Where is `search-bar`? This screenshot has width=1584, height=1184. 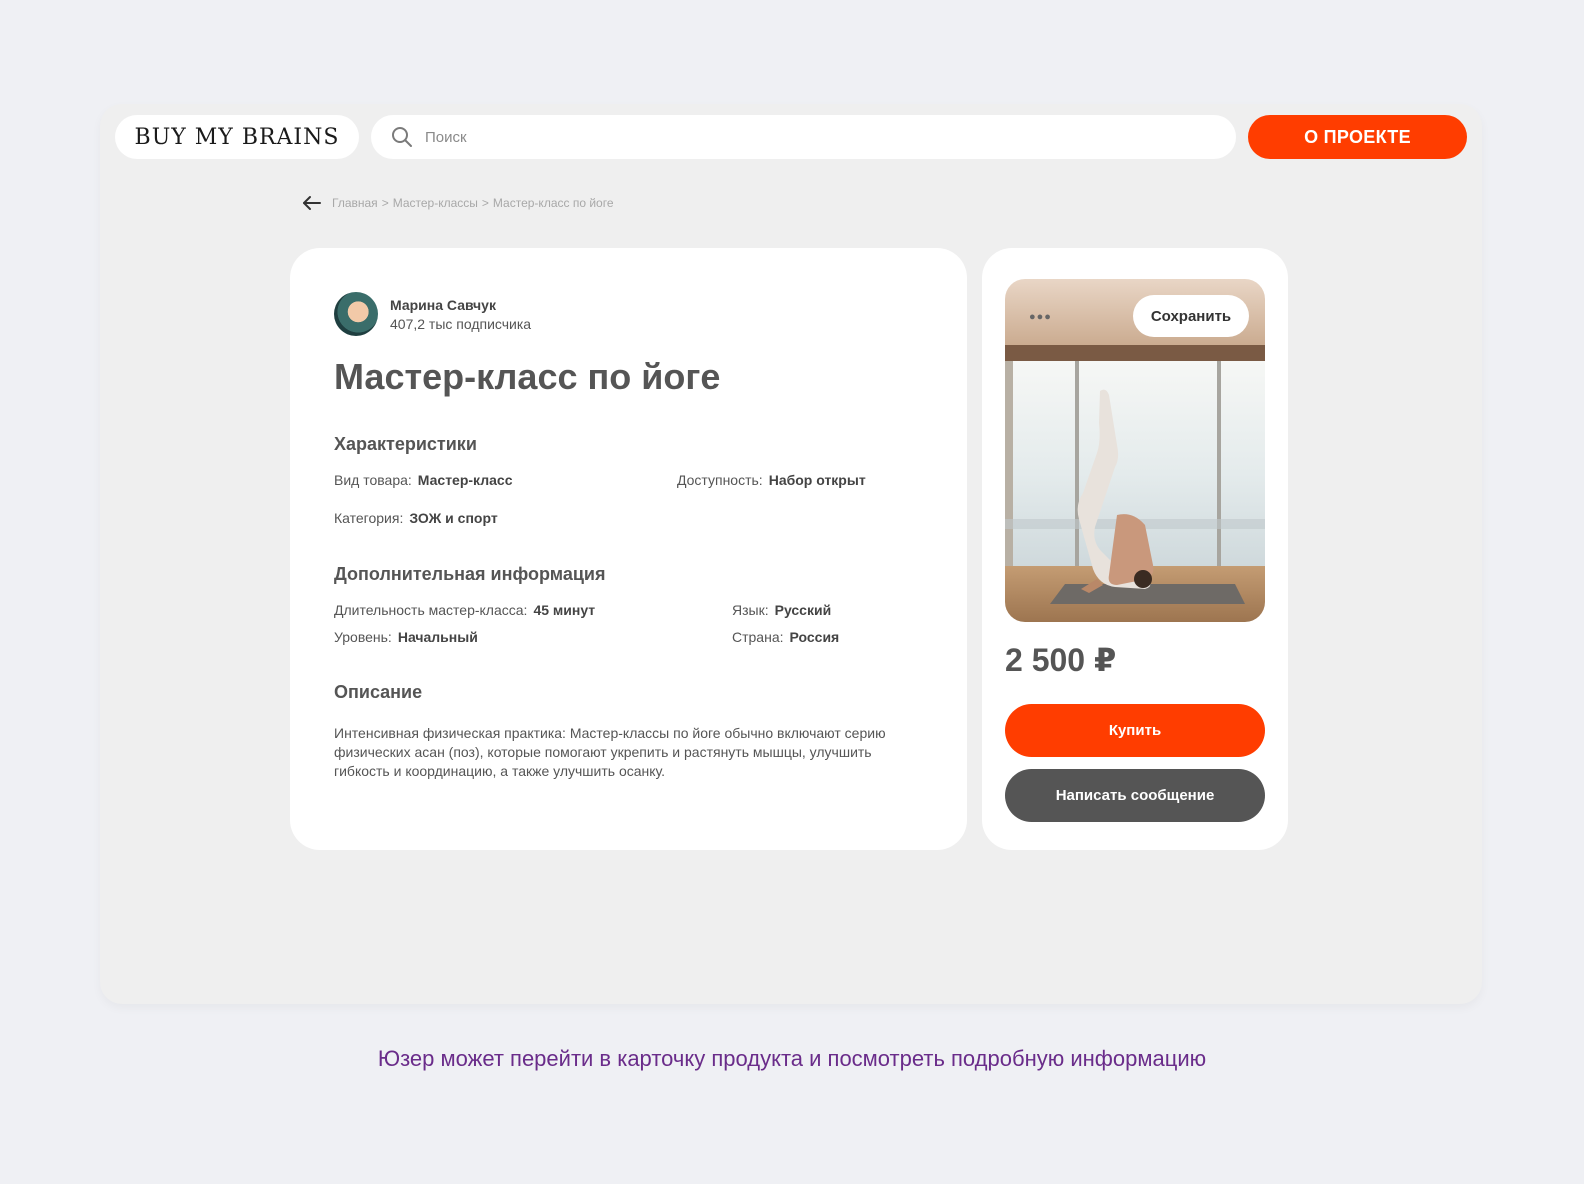
search-bar is located at coordinates (803, 137).